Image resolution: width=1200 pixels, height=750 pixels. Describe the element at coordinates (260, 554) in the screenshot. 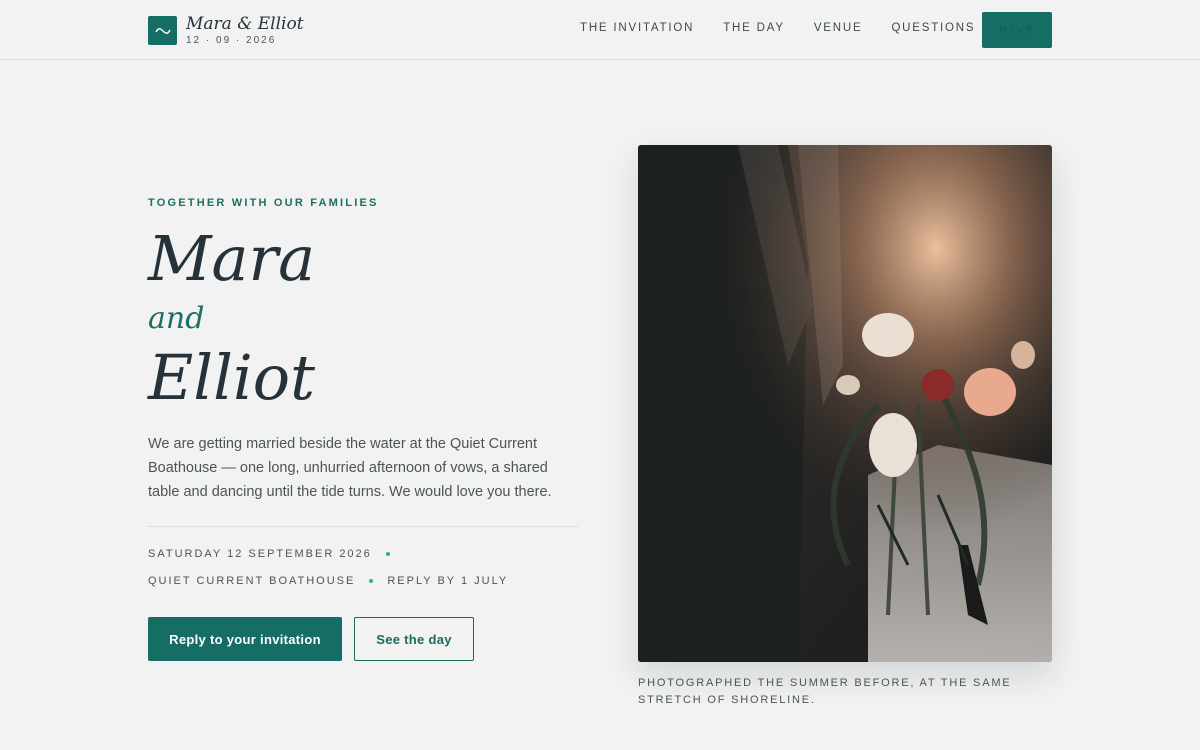

I see `event-date: SATURDAY 12 SEPTEMBER 2026` at that location.